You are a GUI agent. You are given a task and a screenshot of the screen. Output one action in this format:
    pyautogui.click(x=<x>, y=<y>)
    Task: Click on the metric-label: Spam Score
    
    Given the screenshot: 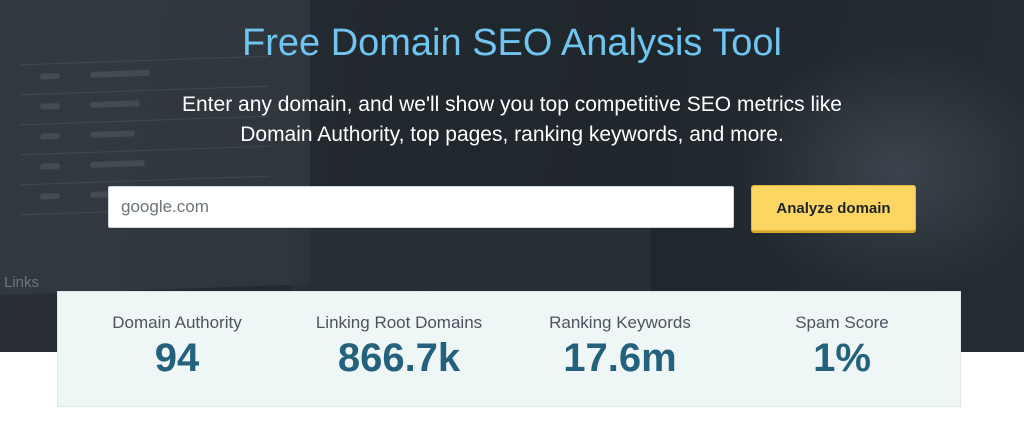 What is the action you would take?
    pyautogui.click(x=842, y=322)
    